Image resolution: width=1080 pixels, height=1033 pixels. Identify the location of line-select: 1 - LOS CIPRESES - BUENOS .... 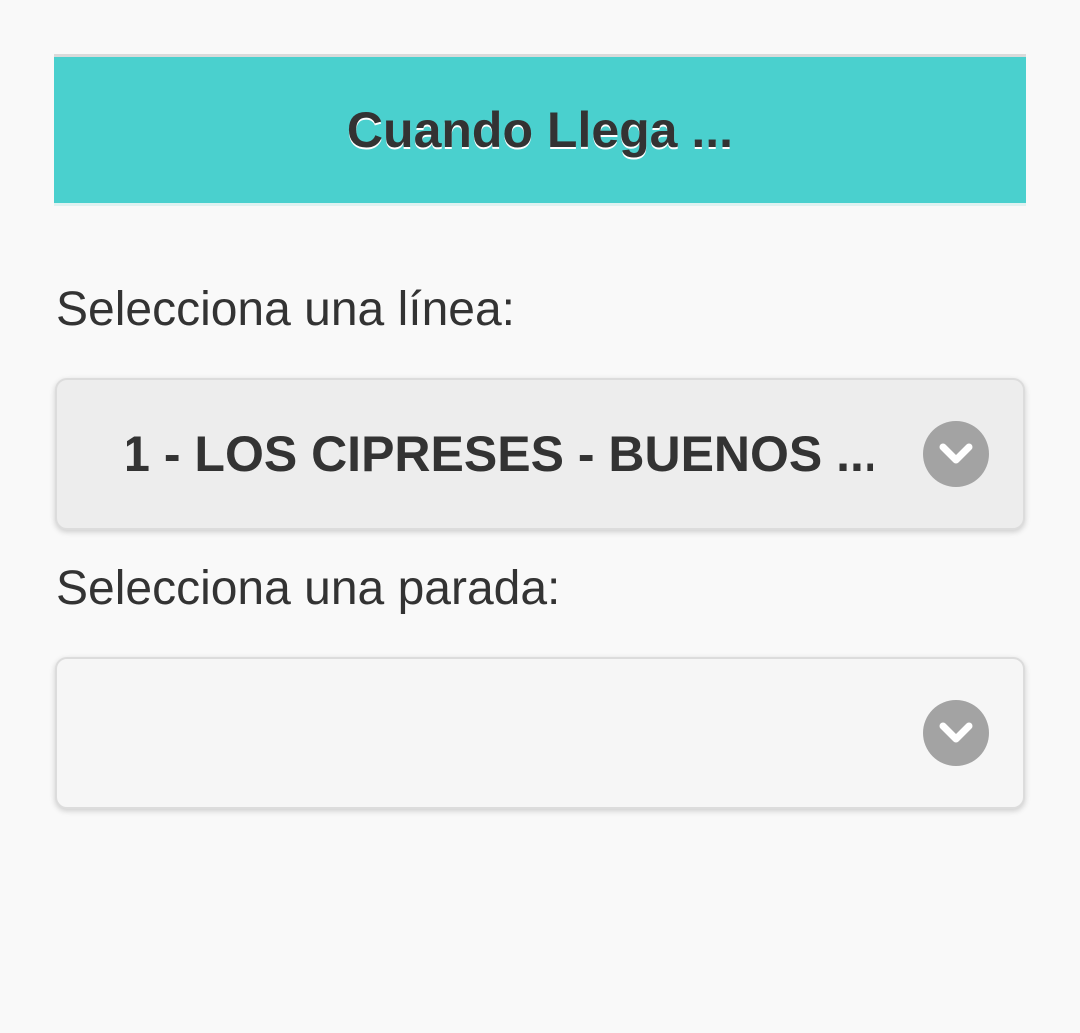
(540, 454).